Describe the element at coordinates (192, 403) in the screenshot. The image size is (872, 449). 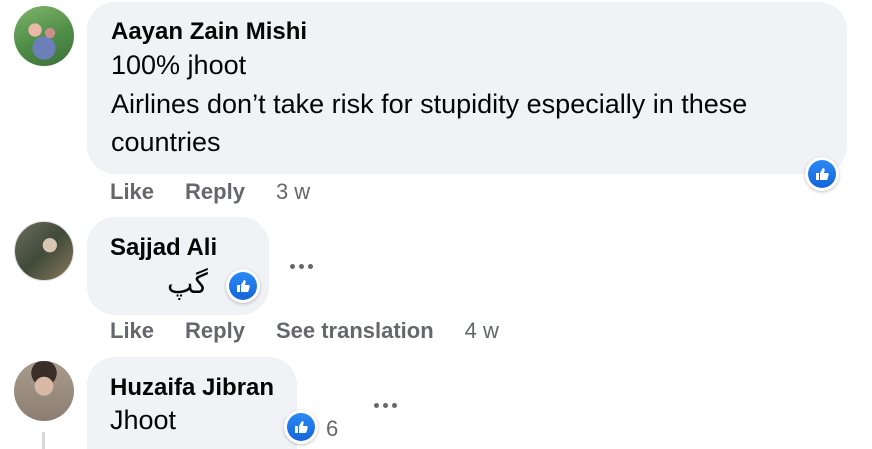
I see `comment-bubble: Huzaifa Jibran Jhoot` at that location.